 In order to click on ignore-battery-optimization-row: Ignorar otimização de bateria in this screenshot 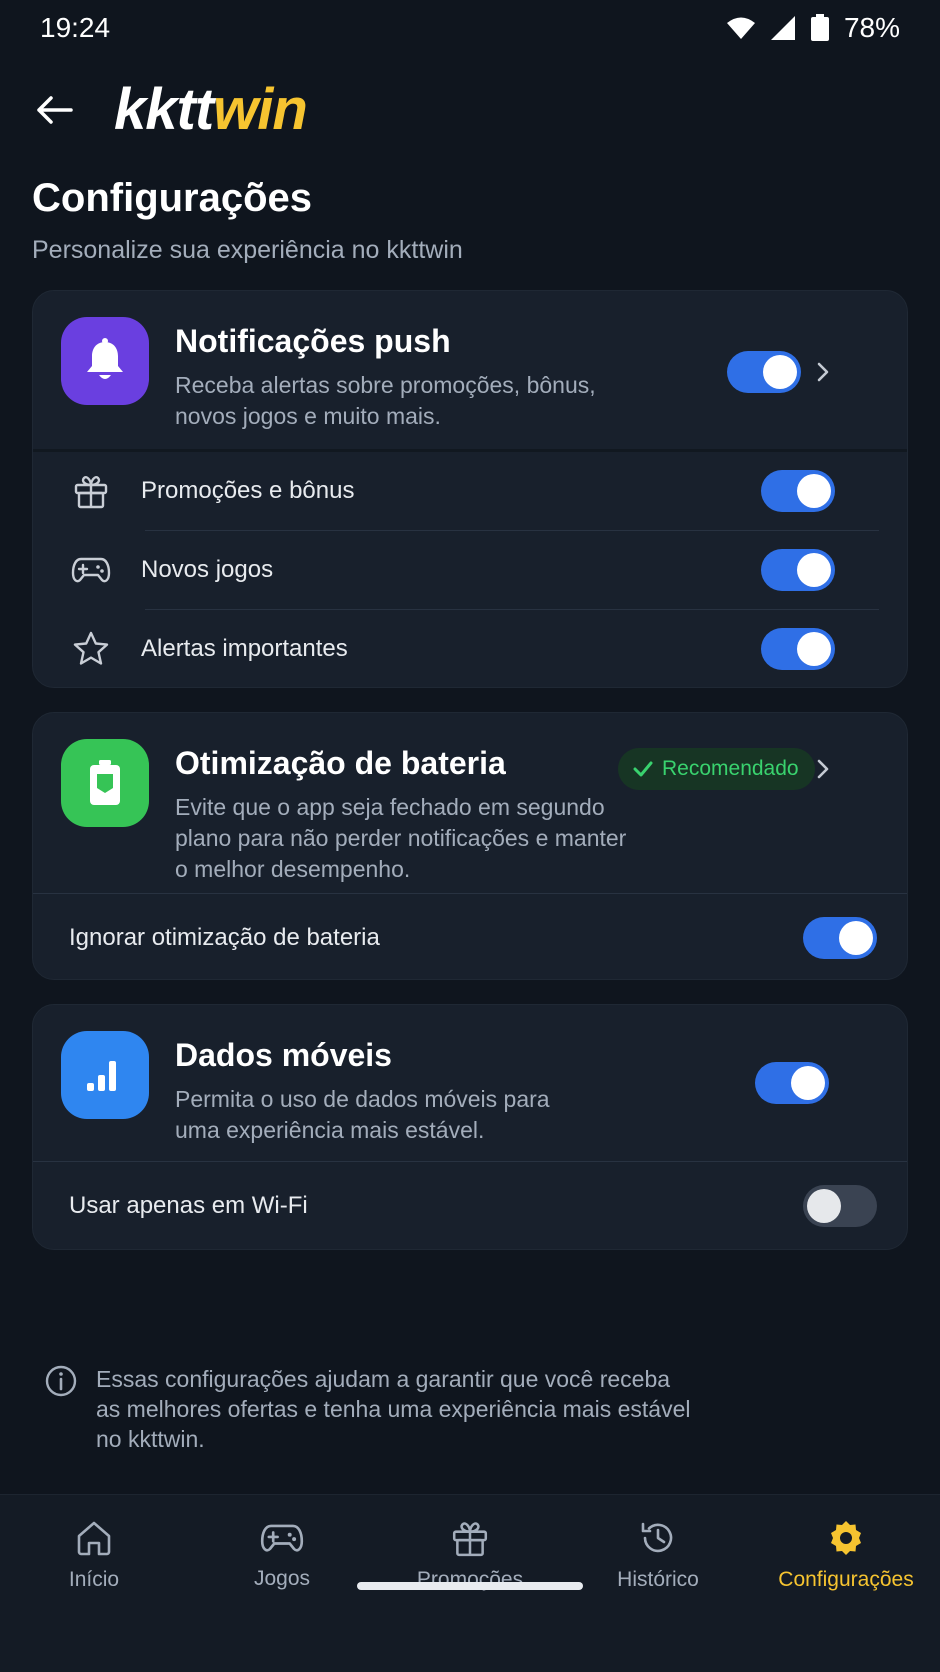, I will do `click(470, 936)`.